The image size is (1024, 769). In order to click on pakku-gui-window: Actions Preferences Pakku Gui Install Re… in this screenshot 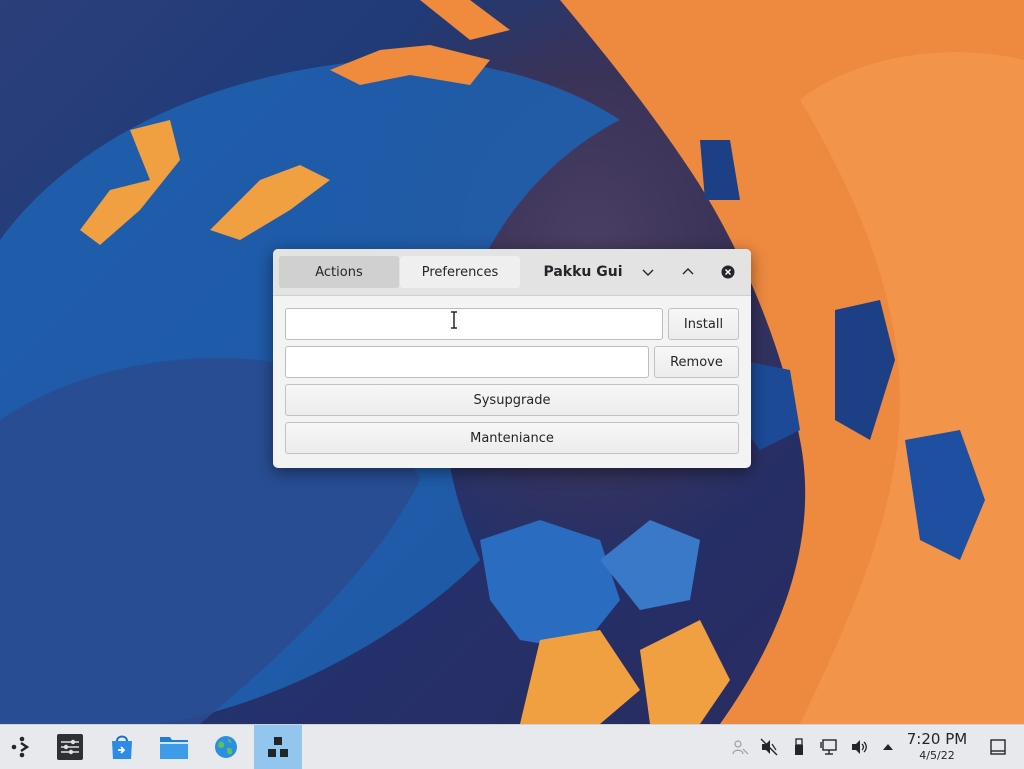, I will do `click(512, 358)`.